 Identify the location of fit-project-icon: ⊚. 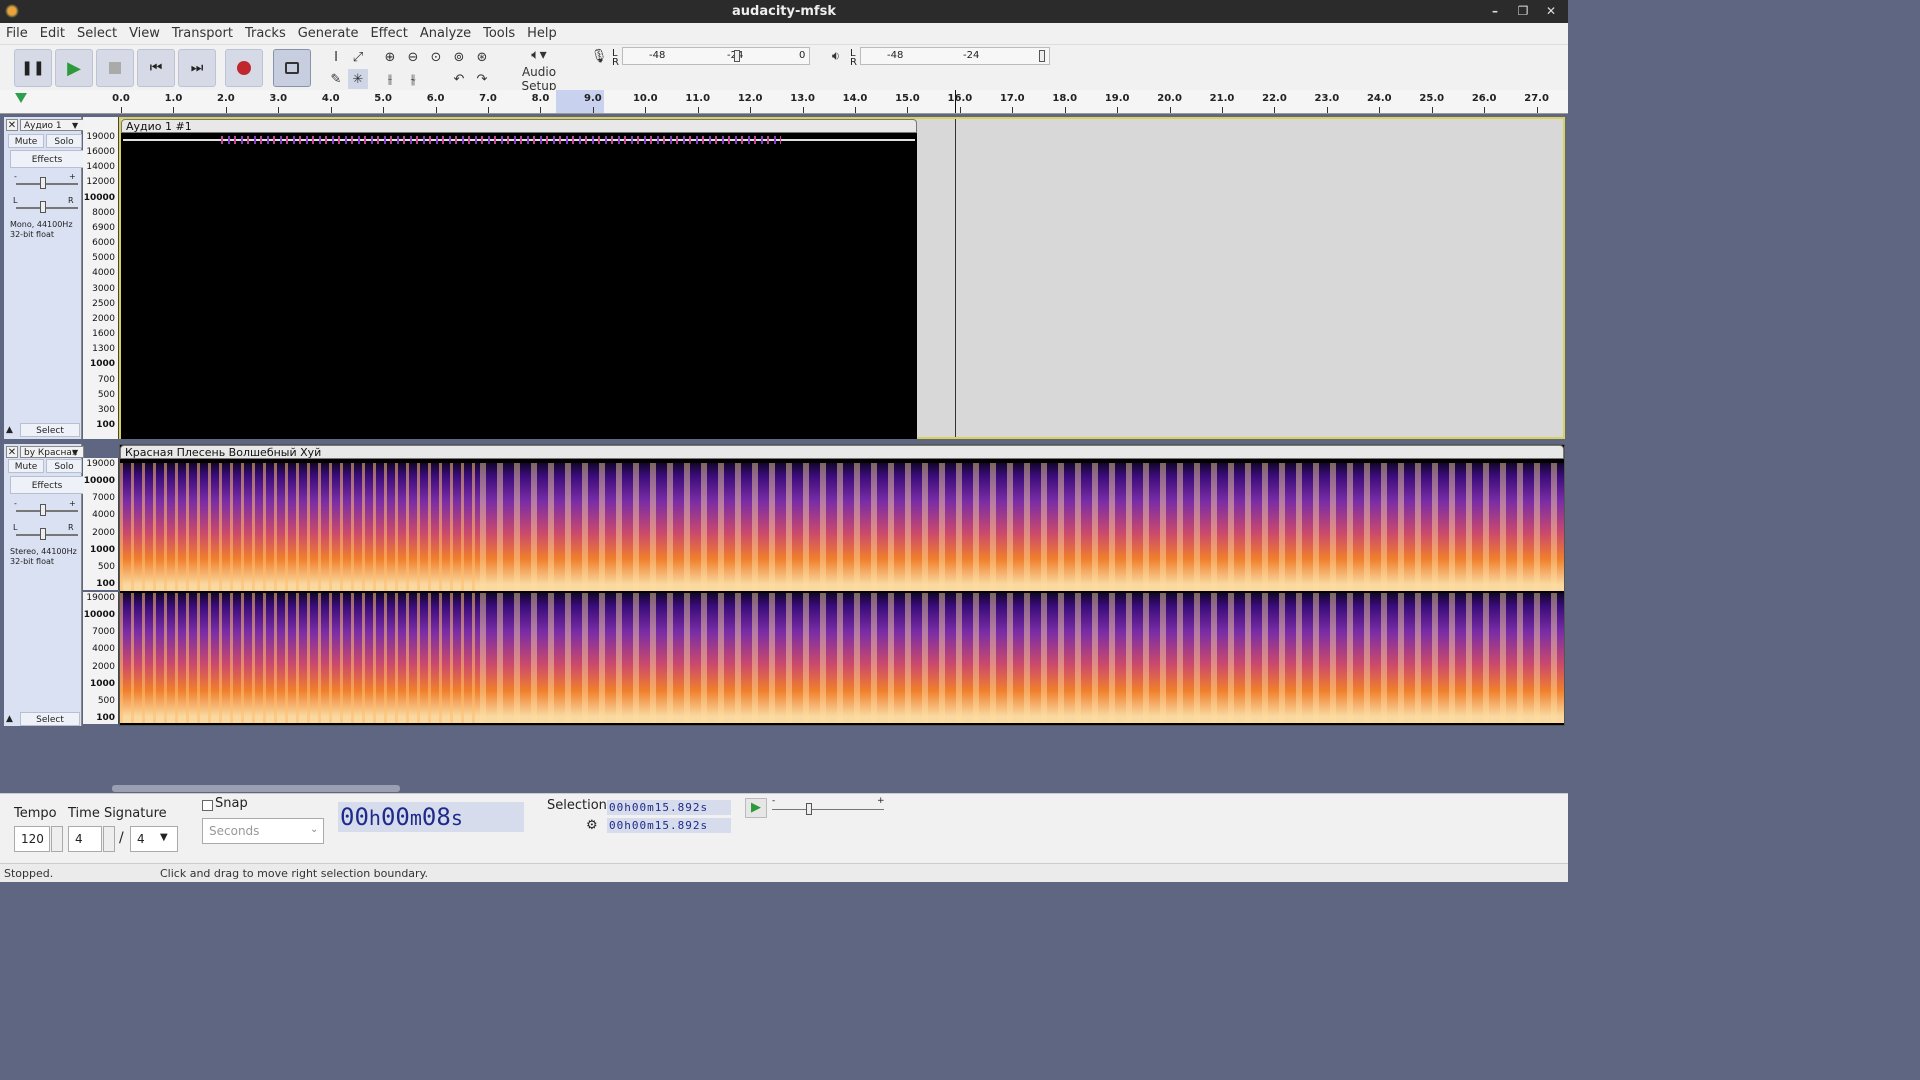
(459, 57).